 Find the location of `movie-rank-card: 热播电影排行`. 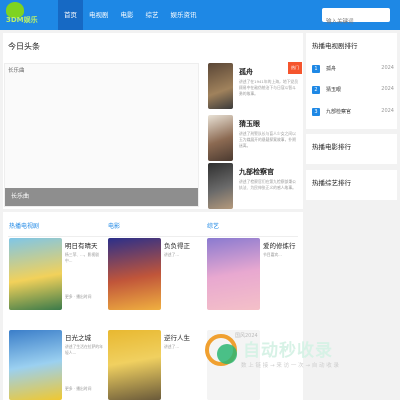

movie-rank-card: 热播电影排行 is located at coordinates (351, 149).